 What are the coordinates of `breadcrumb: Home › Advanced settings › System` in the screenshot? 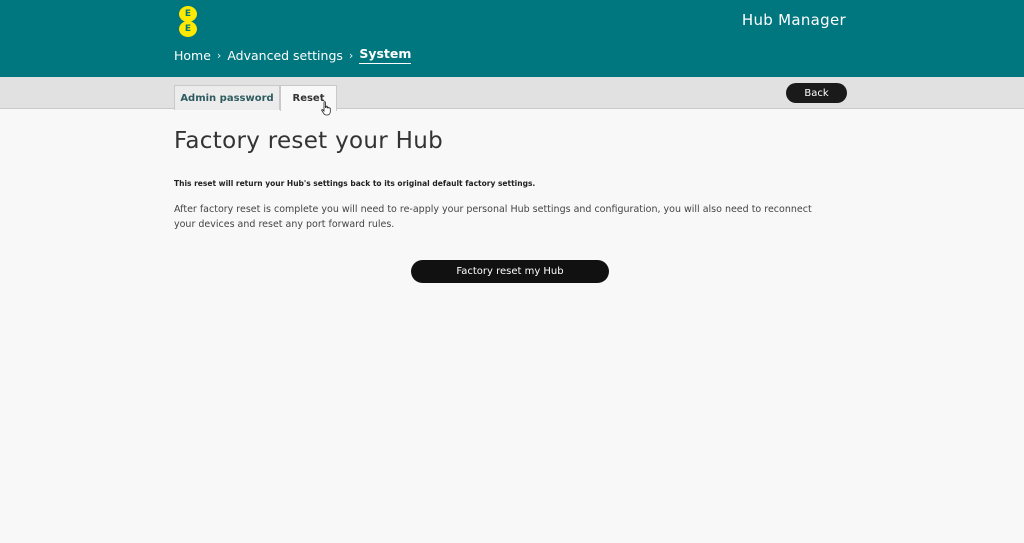 It's located at (293, 55).